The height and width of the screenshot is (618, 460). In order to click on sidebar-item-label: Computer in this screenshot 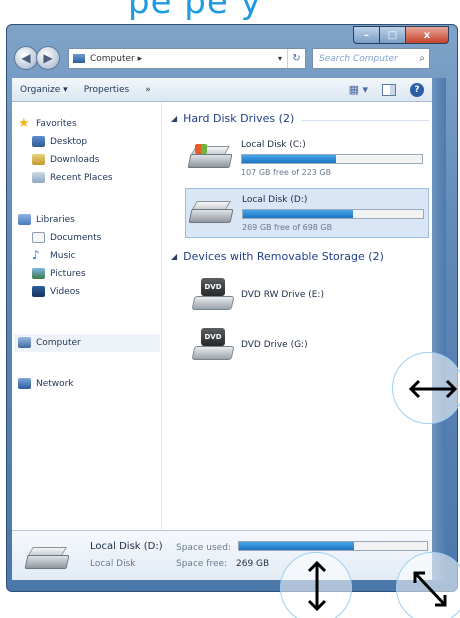, I will do `click(58, 342)`.